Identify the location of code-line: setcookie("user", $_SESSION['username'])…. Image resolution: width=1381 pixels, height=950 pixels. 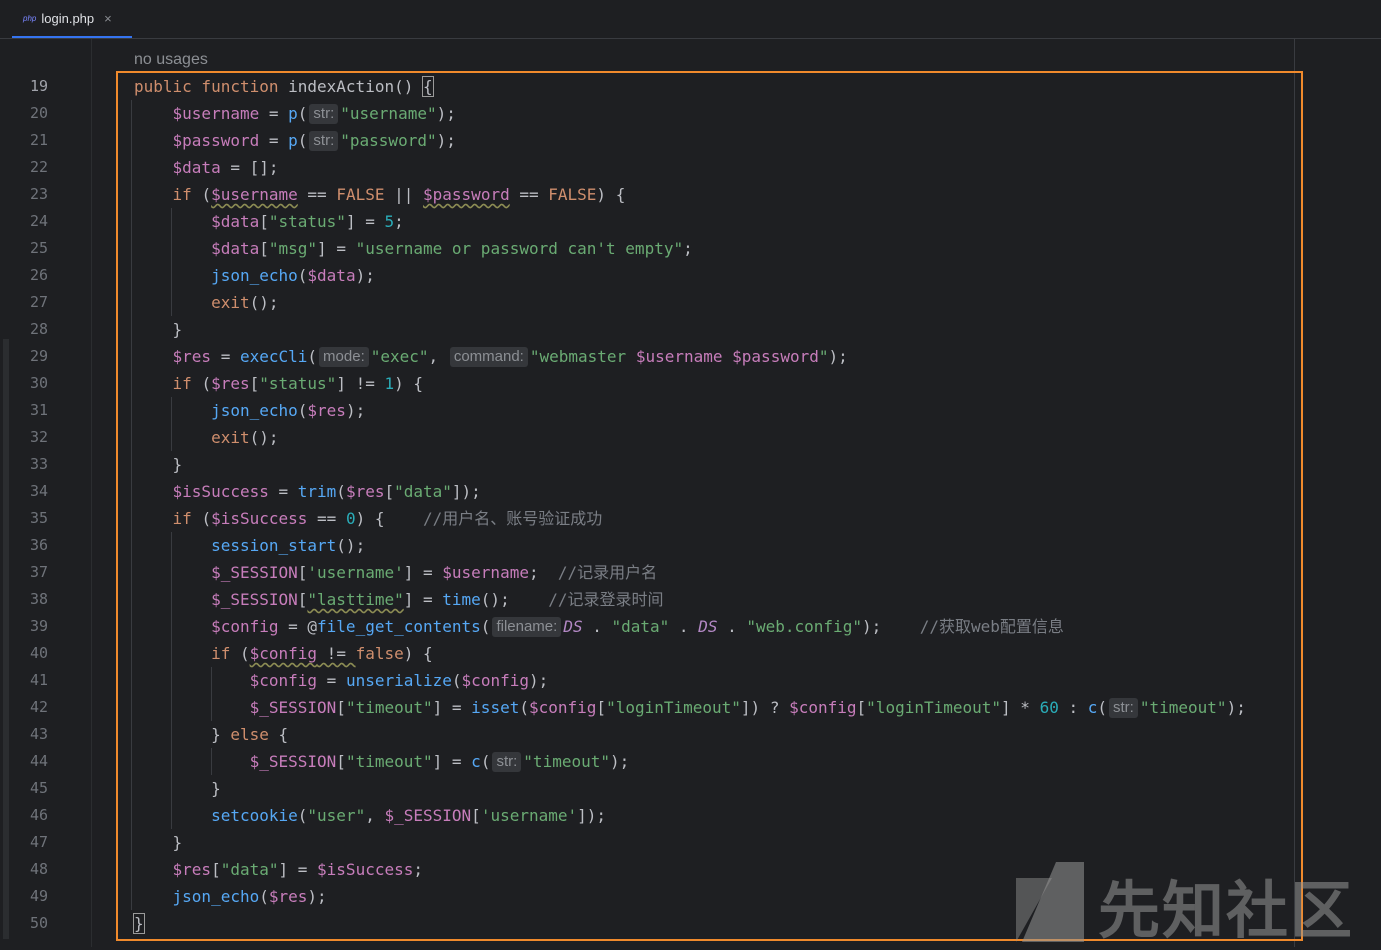
(370, 815).